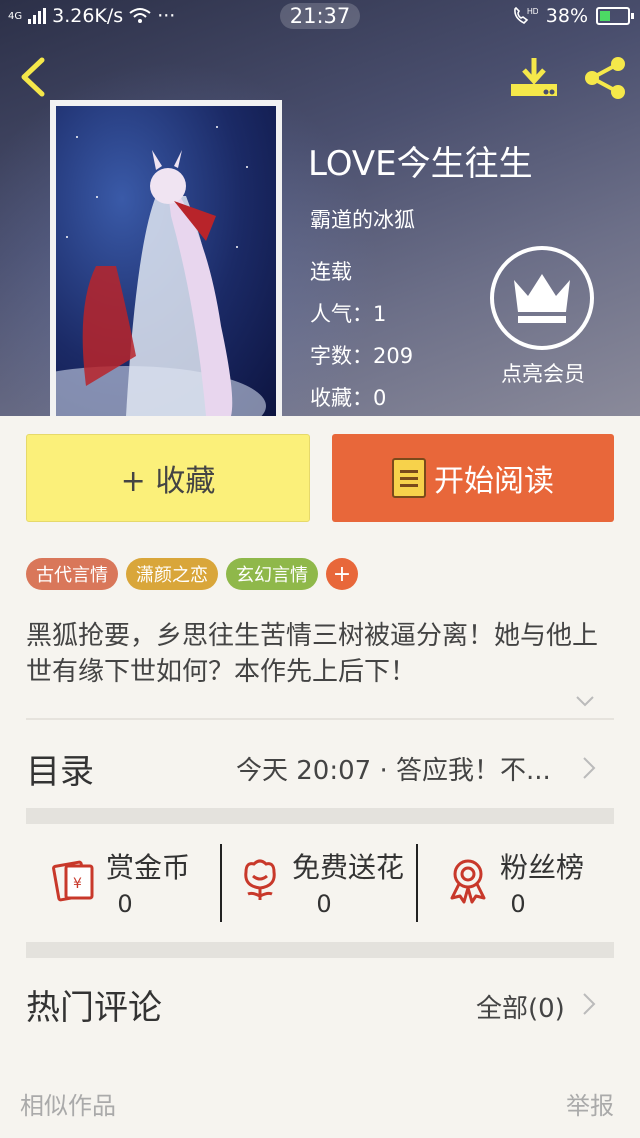 This screenshot has width=640, height=1138. What do you see at coordinates (494, 481) in the screenshot?
I see `start-reading-label: 开始阅读` at bounding box center [494, 481].